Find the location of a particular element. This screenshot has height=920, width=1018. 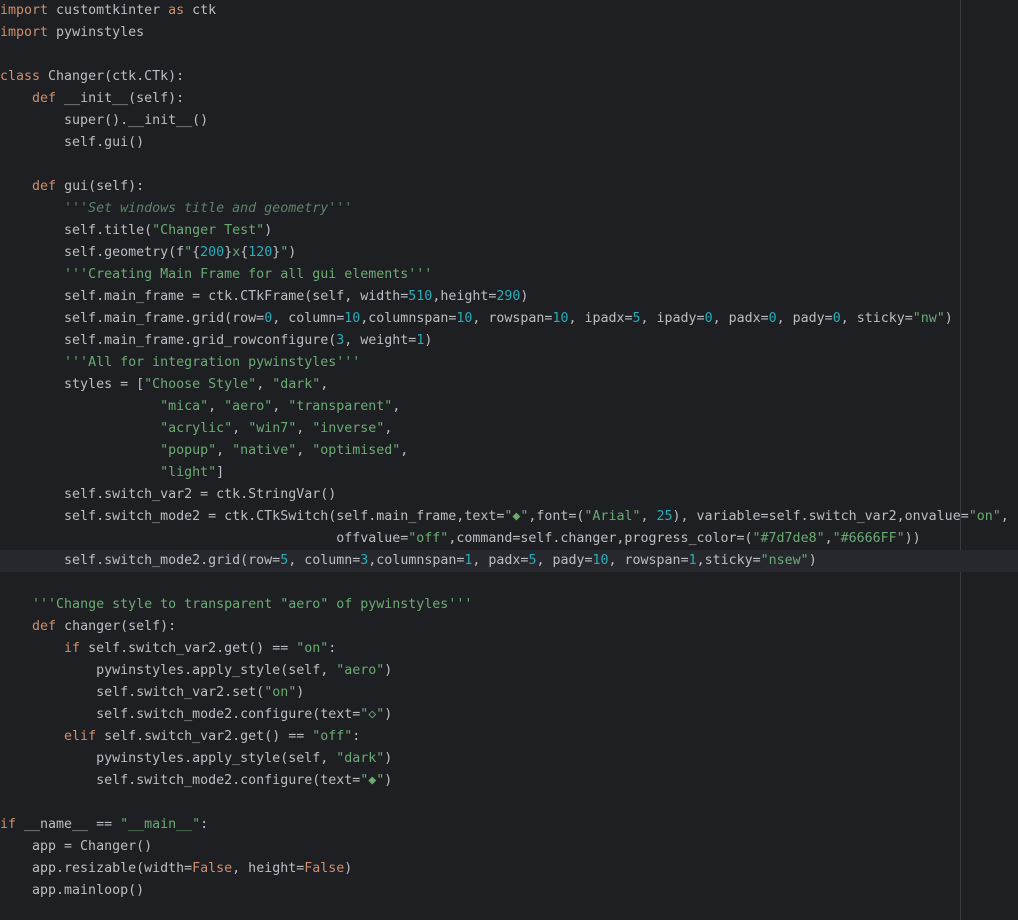

code-line: pywinstyles.apply_style(self, "aero") is located at coordinates (509, 671).